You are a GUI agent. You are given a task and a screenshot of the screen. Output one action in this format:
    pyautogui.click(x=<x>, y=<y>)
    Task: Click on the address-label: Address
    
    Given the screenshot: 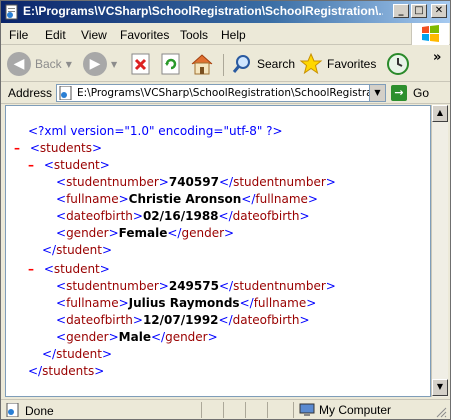 What is the action you would take?
    pyautogui.click(x=30, y=93)
    